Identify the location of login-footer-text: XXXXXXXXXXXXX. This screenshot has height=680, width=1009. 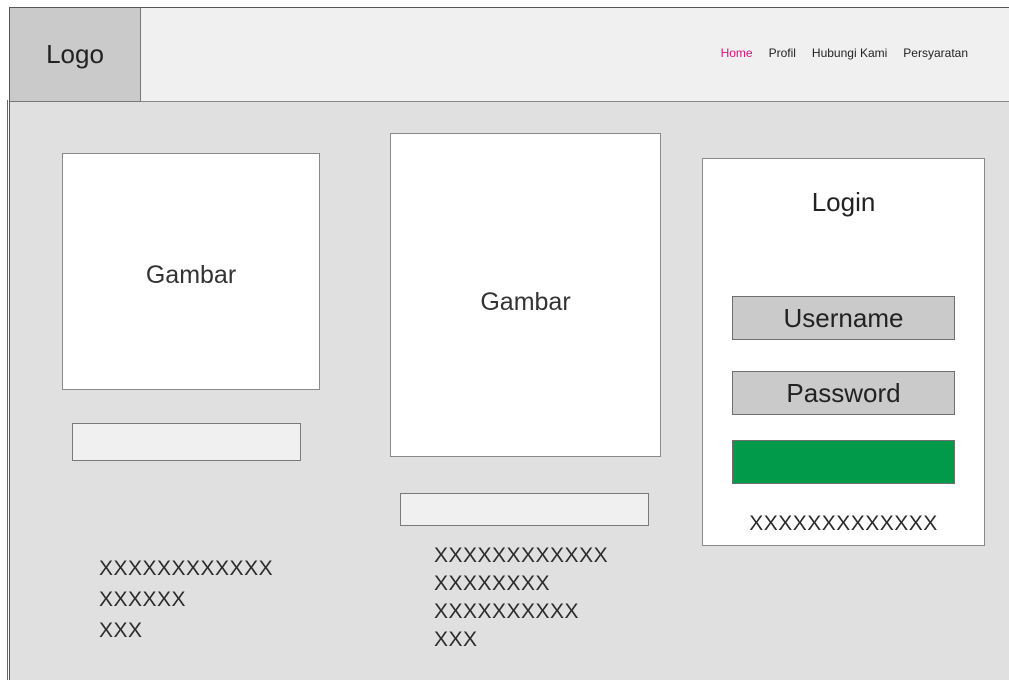
(843, 523).